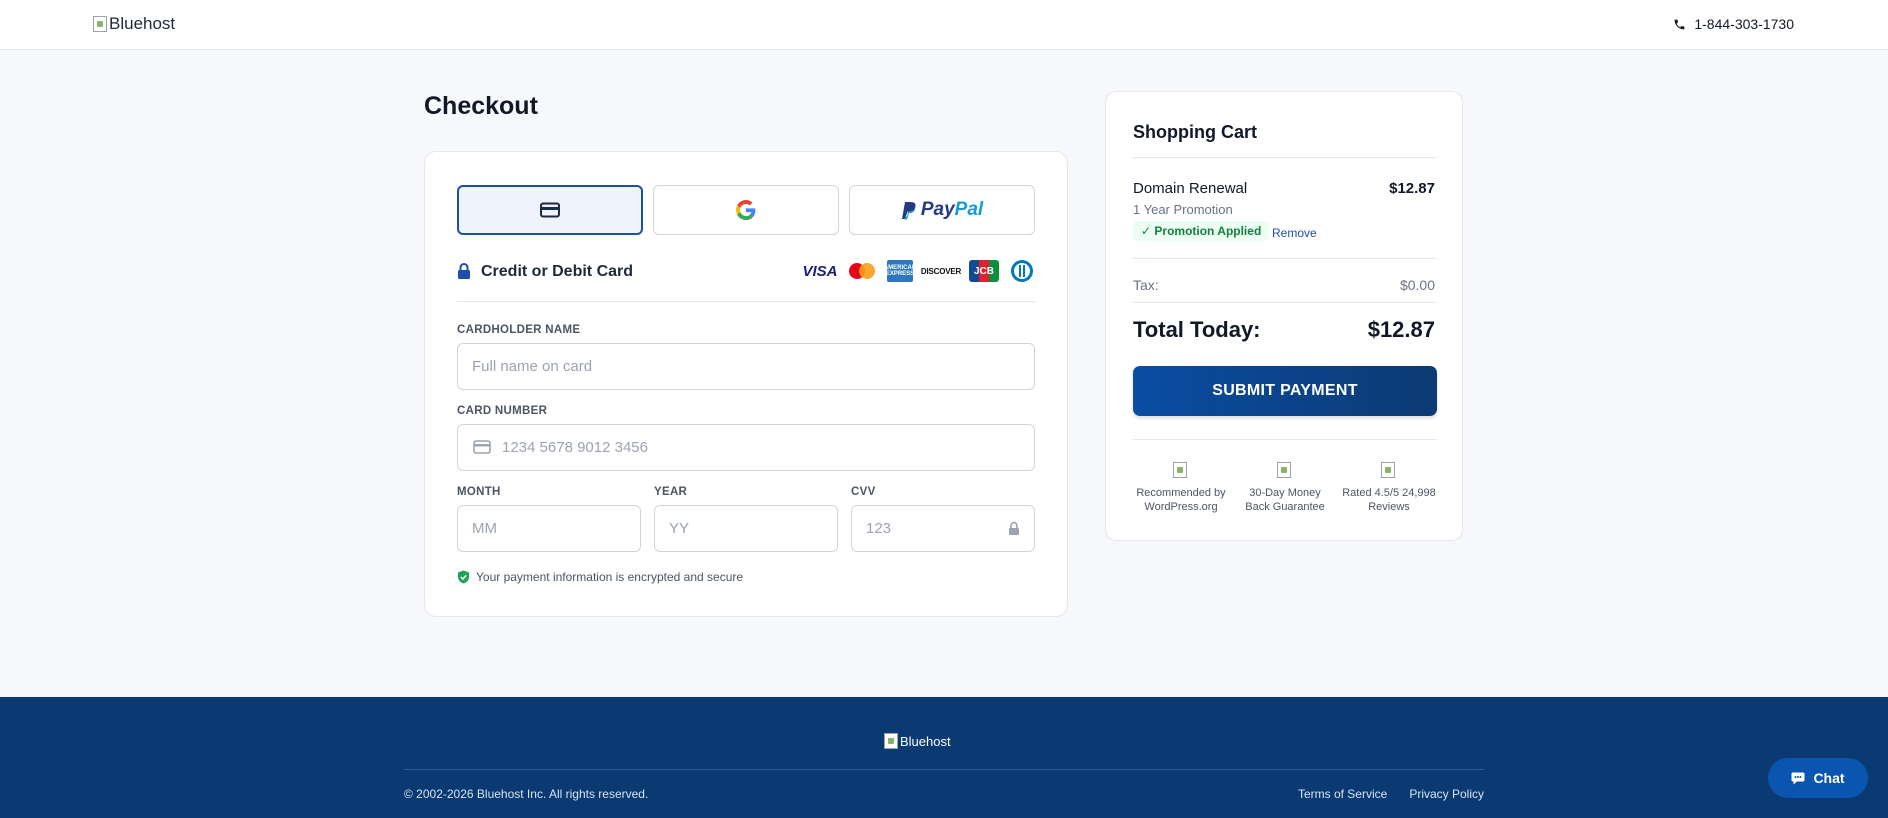 This screenshot has height=818, width=1888. I want to click on month-label: MONTH, so click(479, 492).